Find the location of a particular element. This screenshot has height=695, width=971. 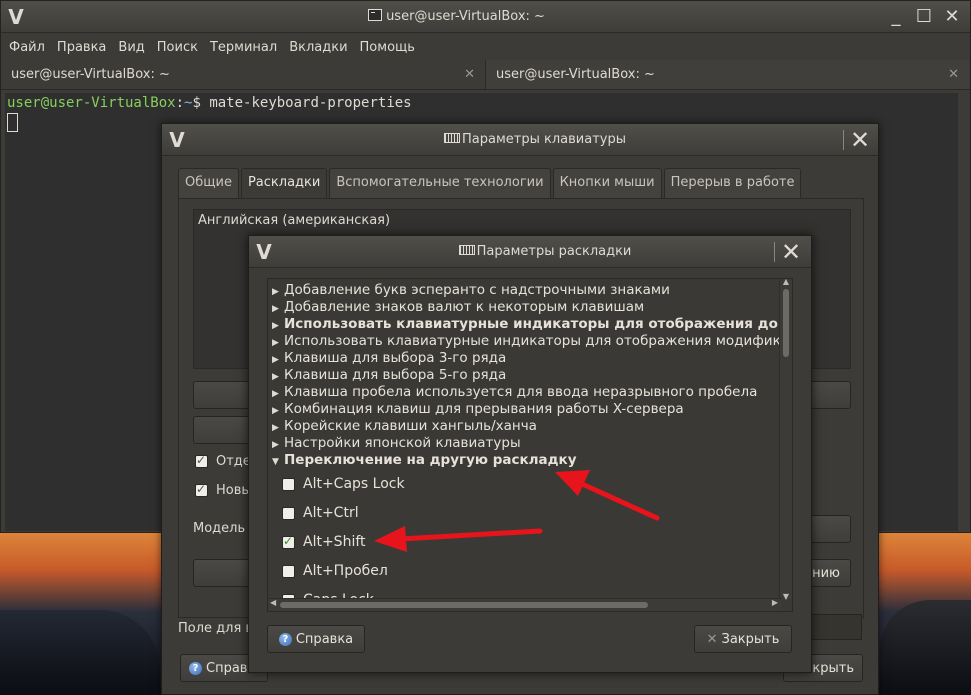

test-field-label: Поле для в is located at coordinates (216, 628).